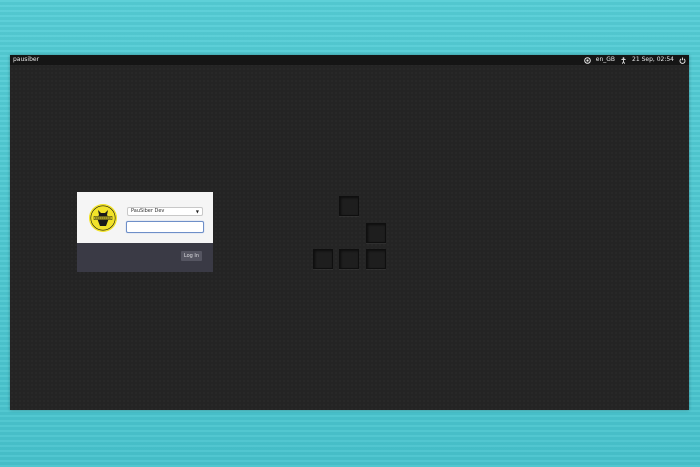 This screenshot has height=467, width=700. Describe the element at coordinates (191, 256) in the screenshot. I see `log-in-button: Log In` at that location.